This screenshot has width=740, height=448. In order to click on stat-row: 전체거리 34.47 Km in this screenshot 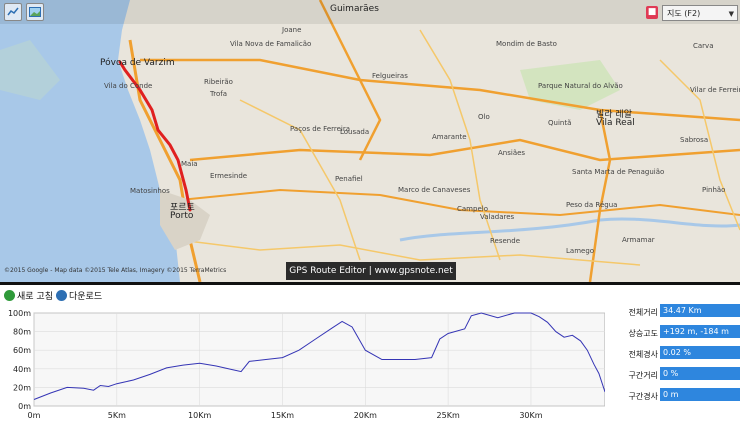, I will do `click(674, 313)`.